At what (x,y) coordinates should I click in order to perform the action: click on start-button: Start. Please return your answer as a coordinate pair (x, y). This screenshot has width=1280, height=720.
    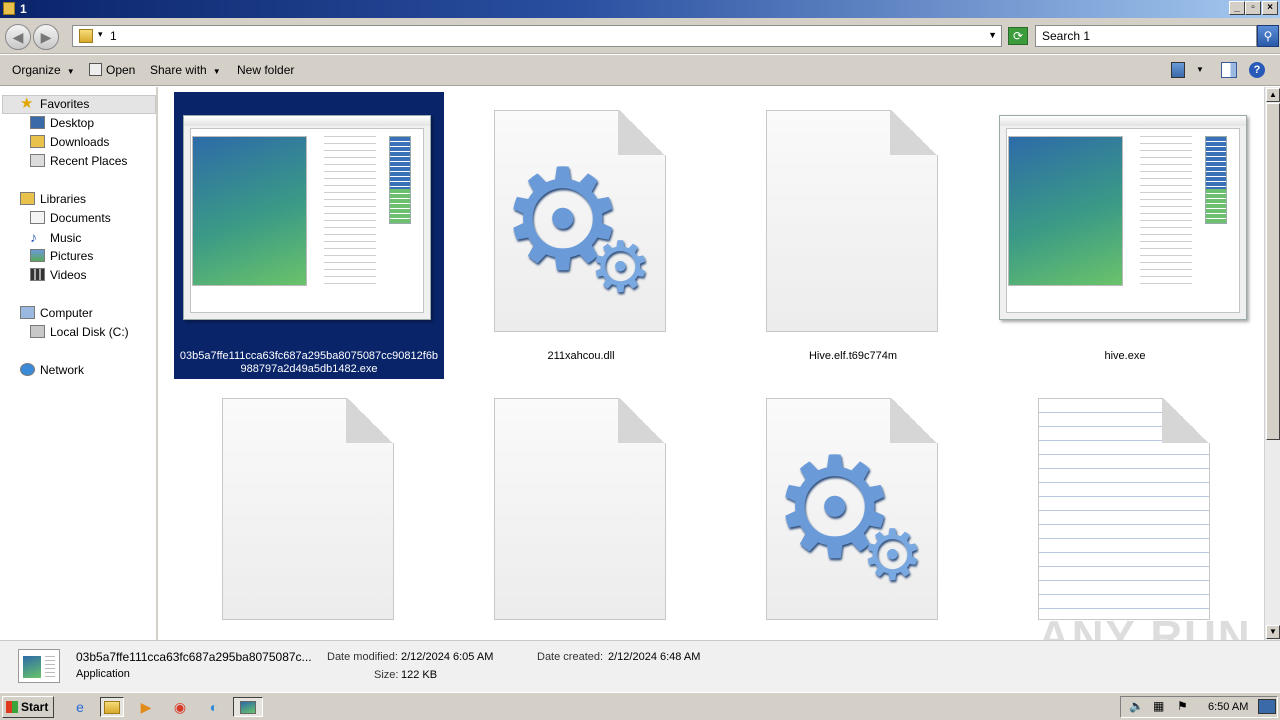
    Looking at the image, I should click on (28, 707).